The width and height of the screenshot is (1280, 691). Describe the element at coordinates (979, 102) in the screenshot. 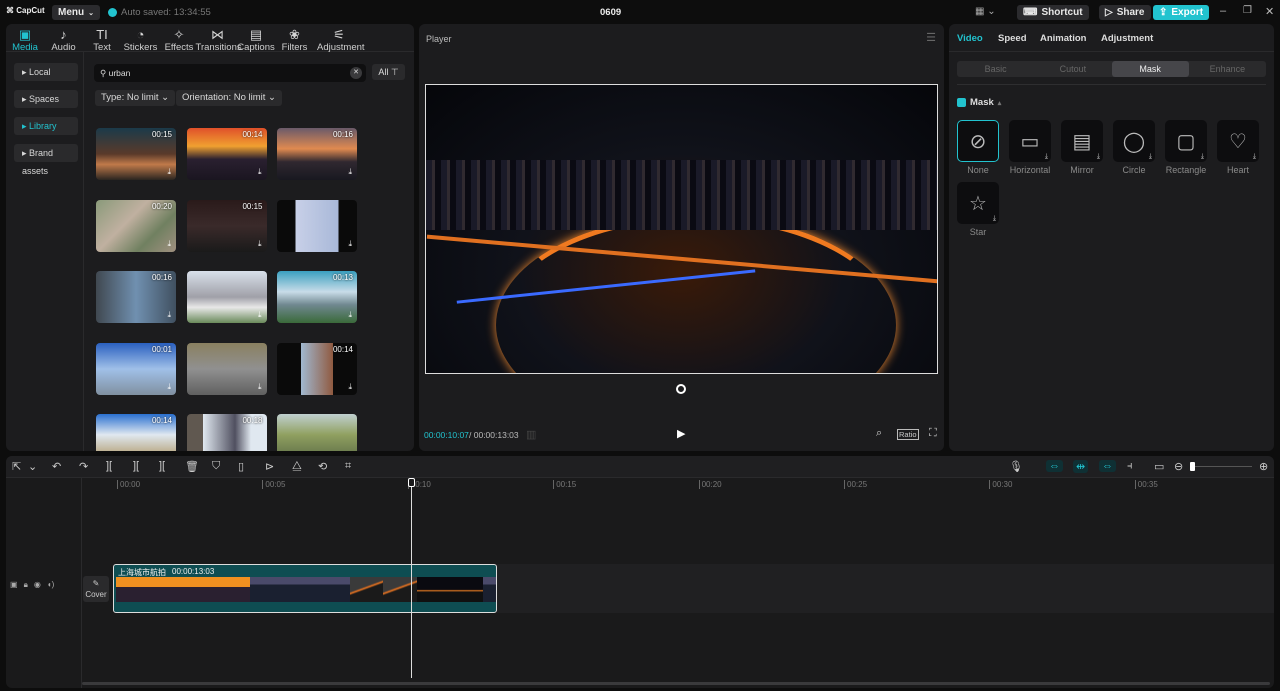

I see `mask-toggle: Mask ▴` at that location.